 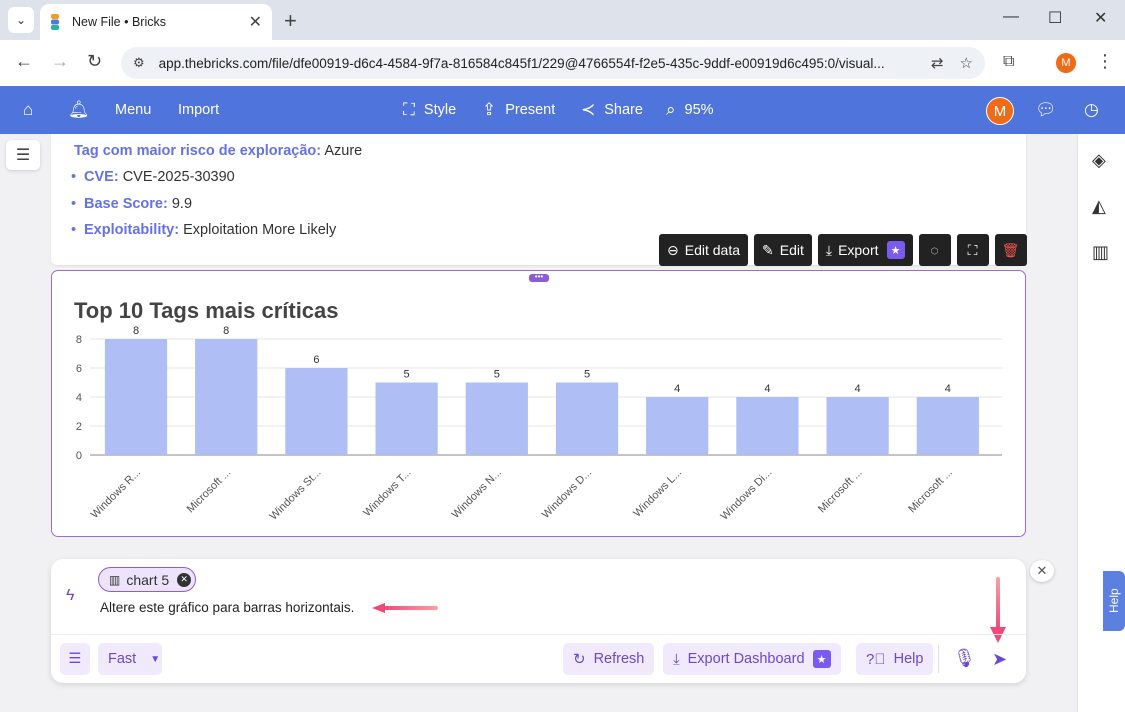 I want to click on maximize-icon: ☐, so click(x=1055, y=18).